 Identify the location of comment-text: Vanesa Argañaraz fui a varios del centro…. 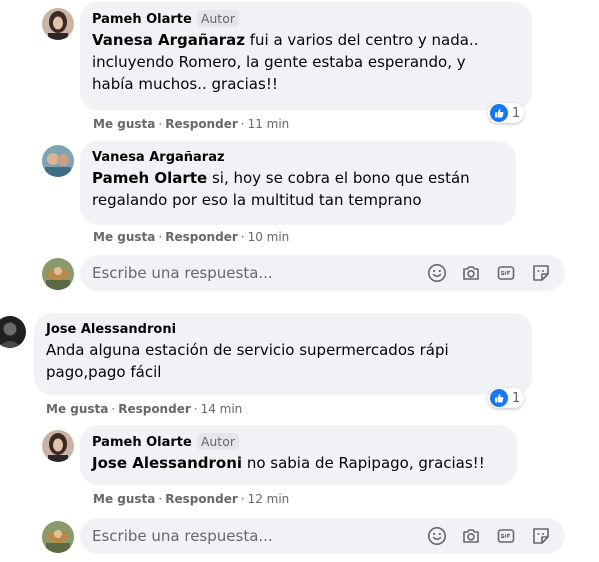
(306, 62).